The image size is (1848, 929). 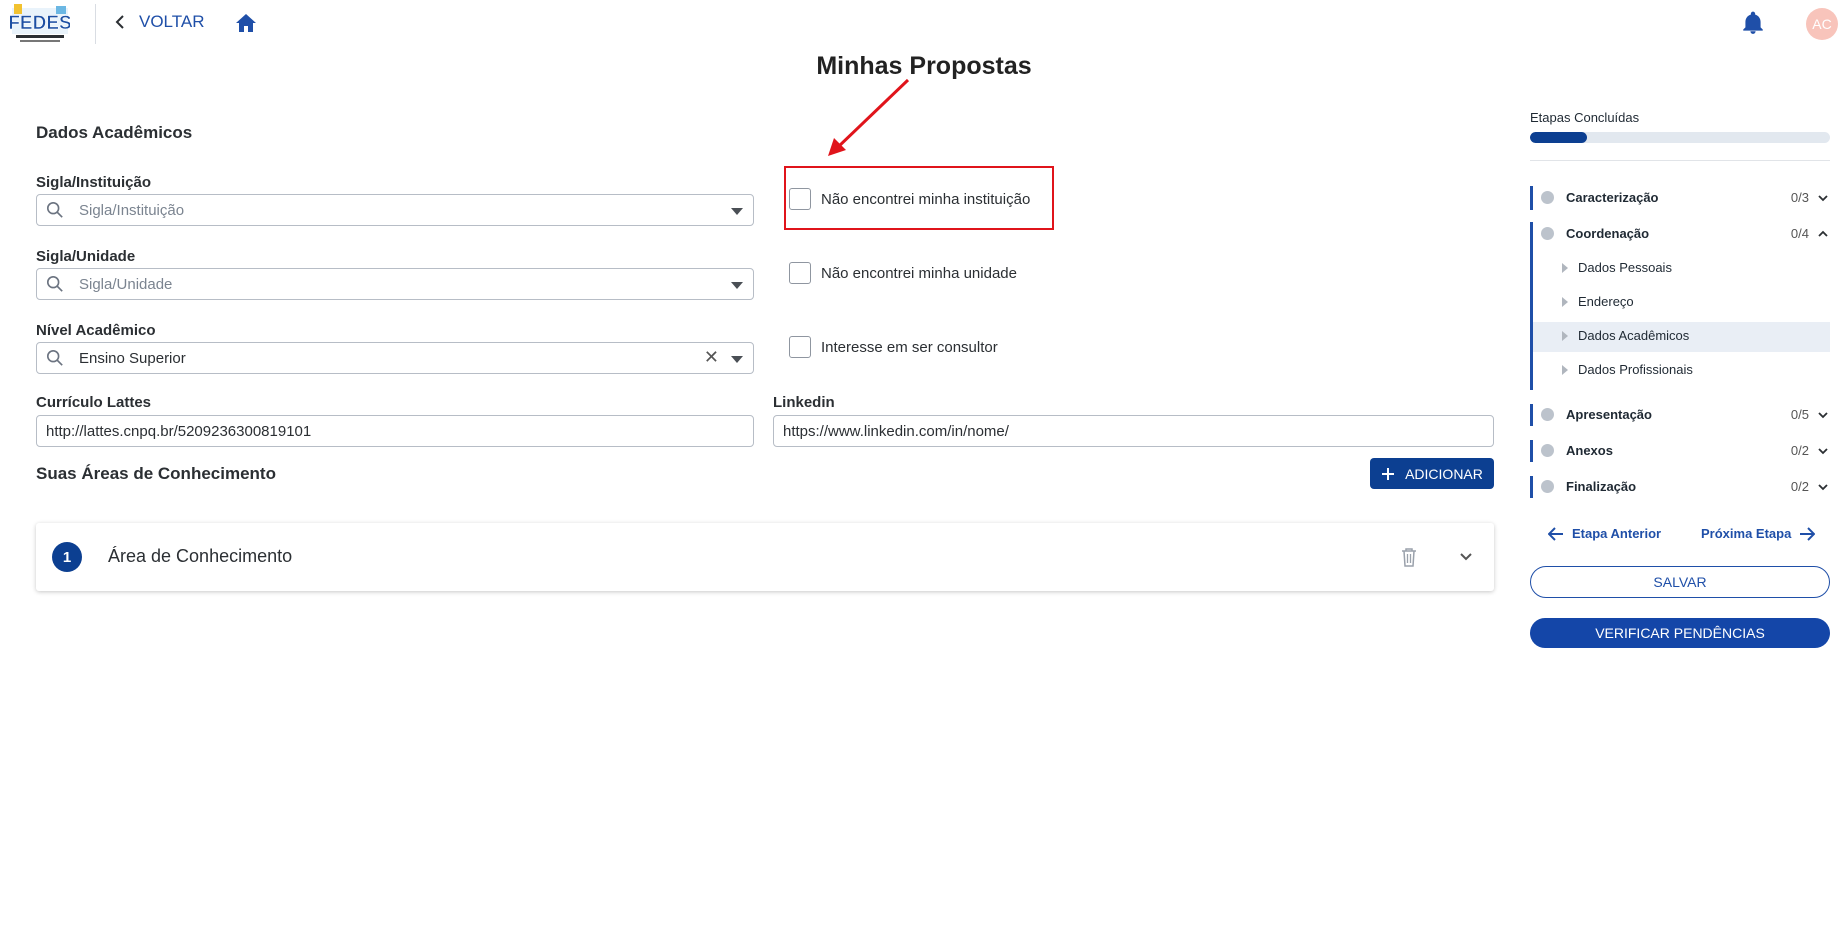 I want to click on next-step-button: Próxima Etapa, so click(x=1758, y=533).